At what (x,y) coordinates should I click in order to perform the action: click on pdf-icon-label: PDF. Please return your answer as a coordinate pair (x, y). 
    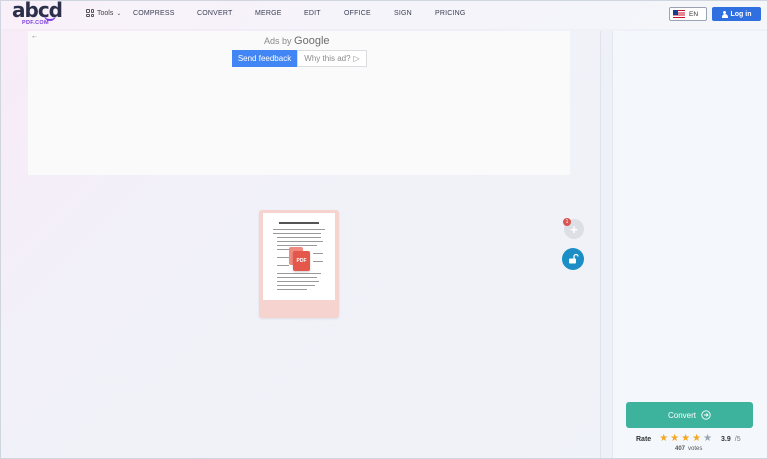
    Looking at the image, I should click on (301, 261).